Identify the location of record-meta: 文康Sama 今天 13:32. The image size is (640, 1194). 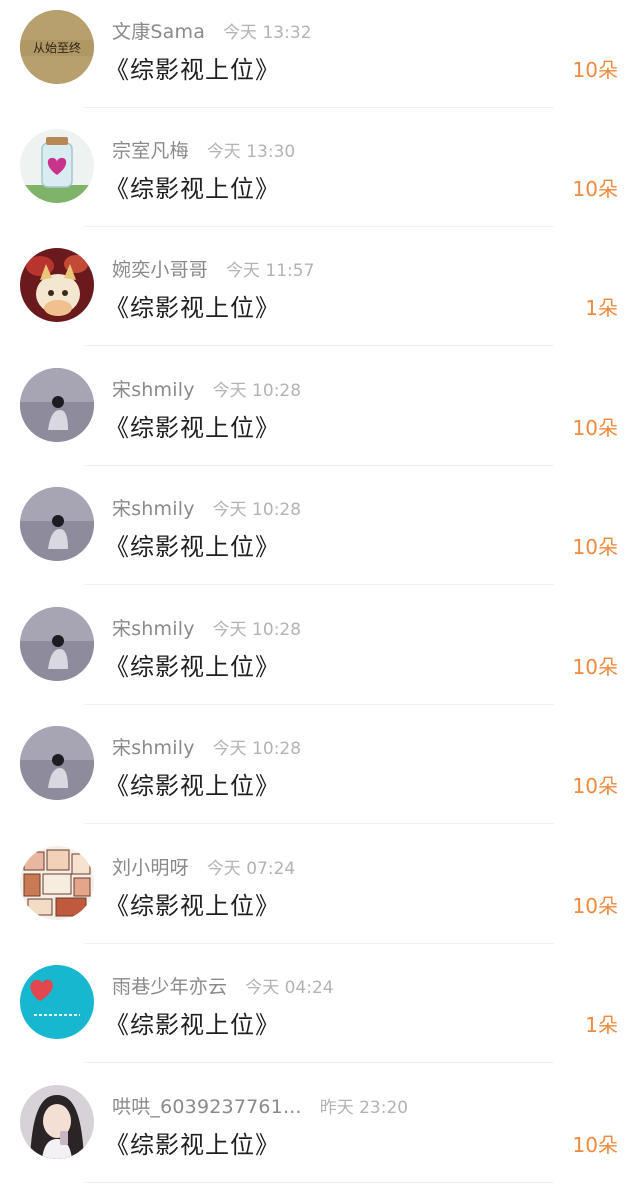
(211, 30).